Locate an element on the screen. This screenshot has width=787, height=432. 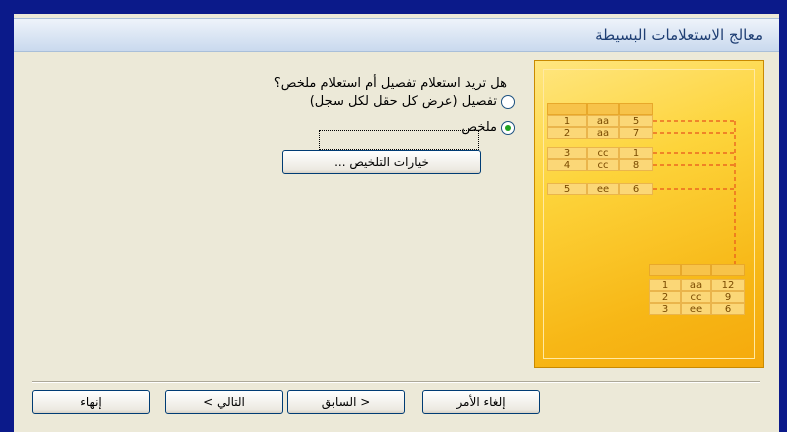
finish-button: إنهاء is located at coordinates (91, 402).